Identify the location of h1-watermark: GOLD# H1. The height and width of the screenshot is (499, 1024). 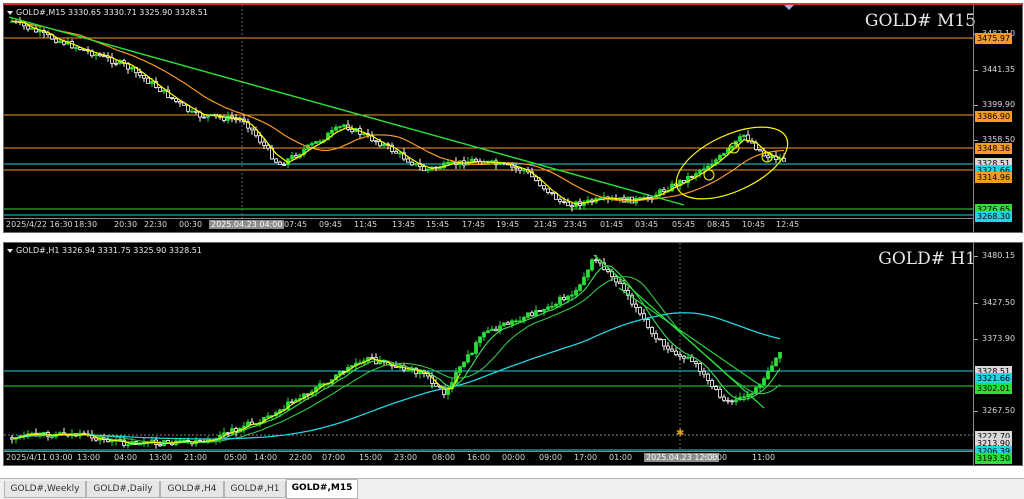
(927, 259).